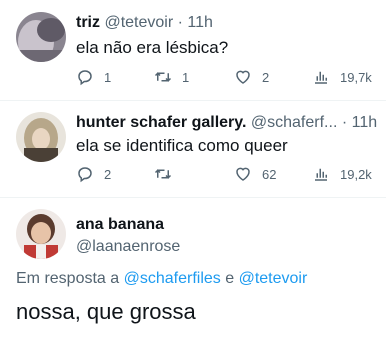  I want to click on views-button: 19,2k, so click(342, 174).